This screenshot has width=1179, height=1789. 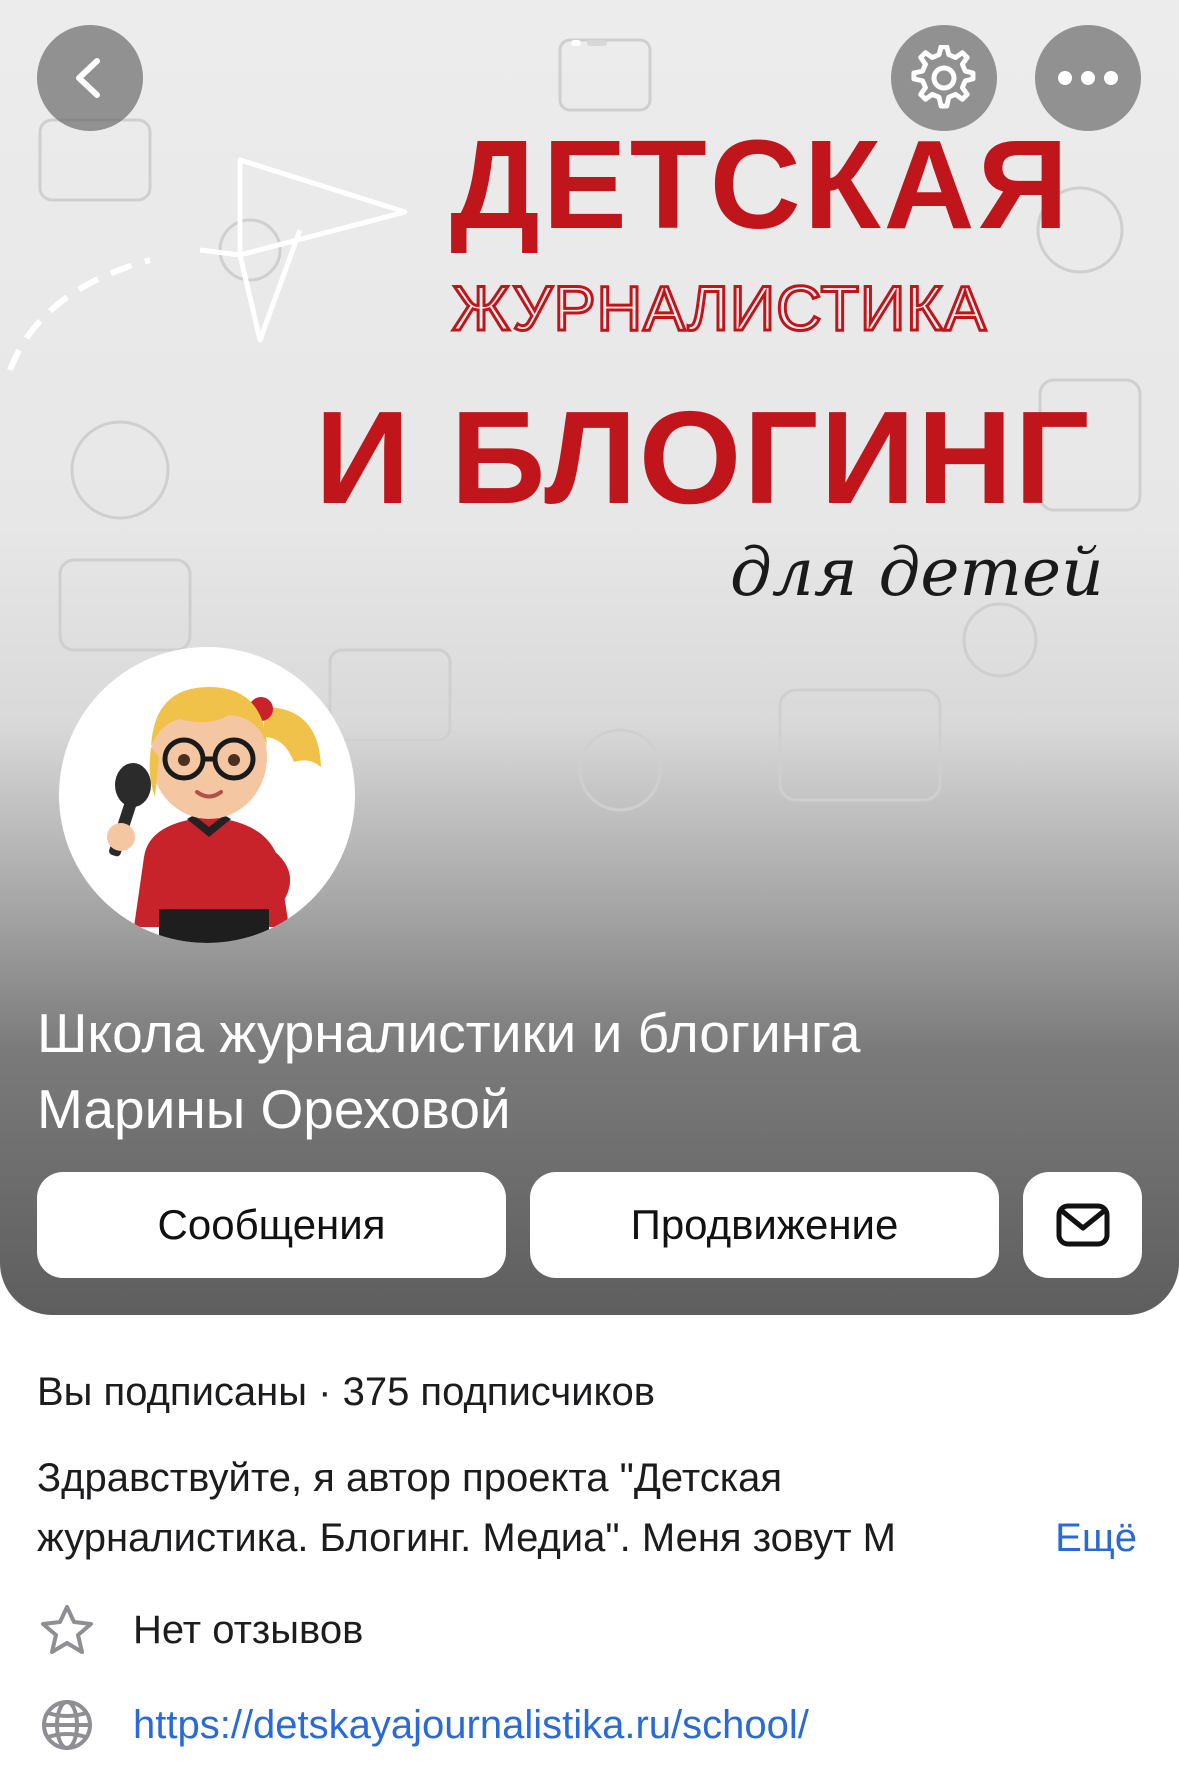 What do you see at coordinates (274, 1109) in the screenshot?
I see `page-title-line2: Марины Ореховой` at bounding box center [274, 1109].